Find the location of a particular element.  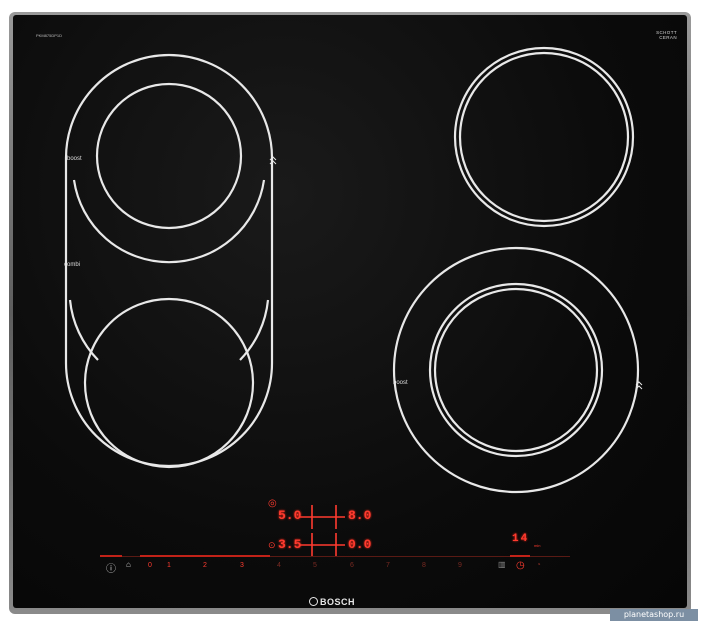

left-inner-arc-side-l is located at coordinates (83, 330).